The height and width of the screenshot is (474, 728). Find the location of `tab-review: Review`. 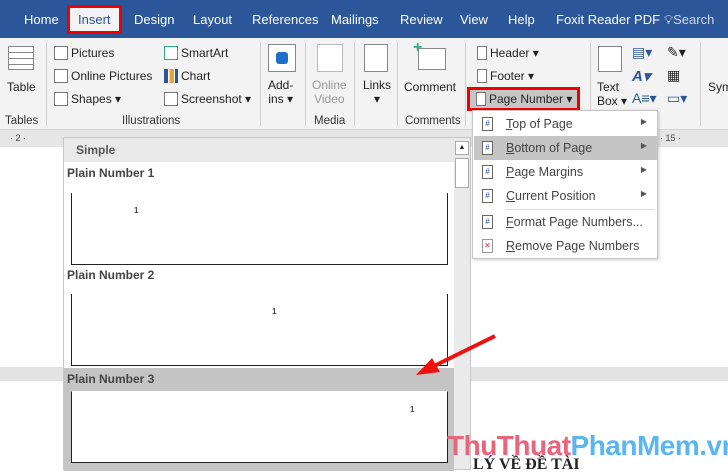

tab-review: Review is located at coordinates (421, 19).